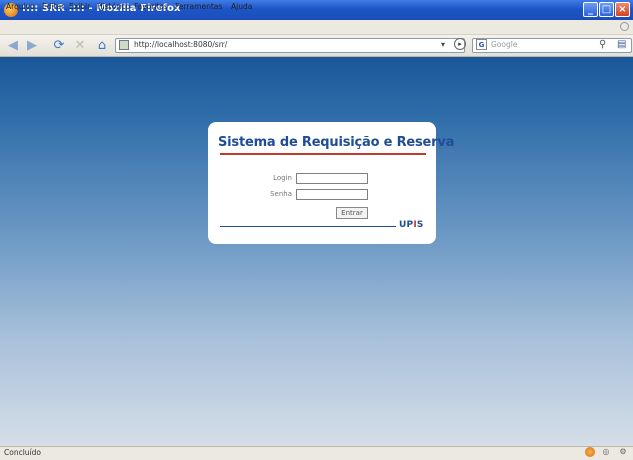 This screenshot has height=460, width=633. I want to click on login-label: Login, so click(282, 178).